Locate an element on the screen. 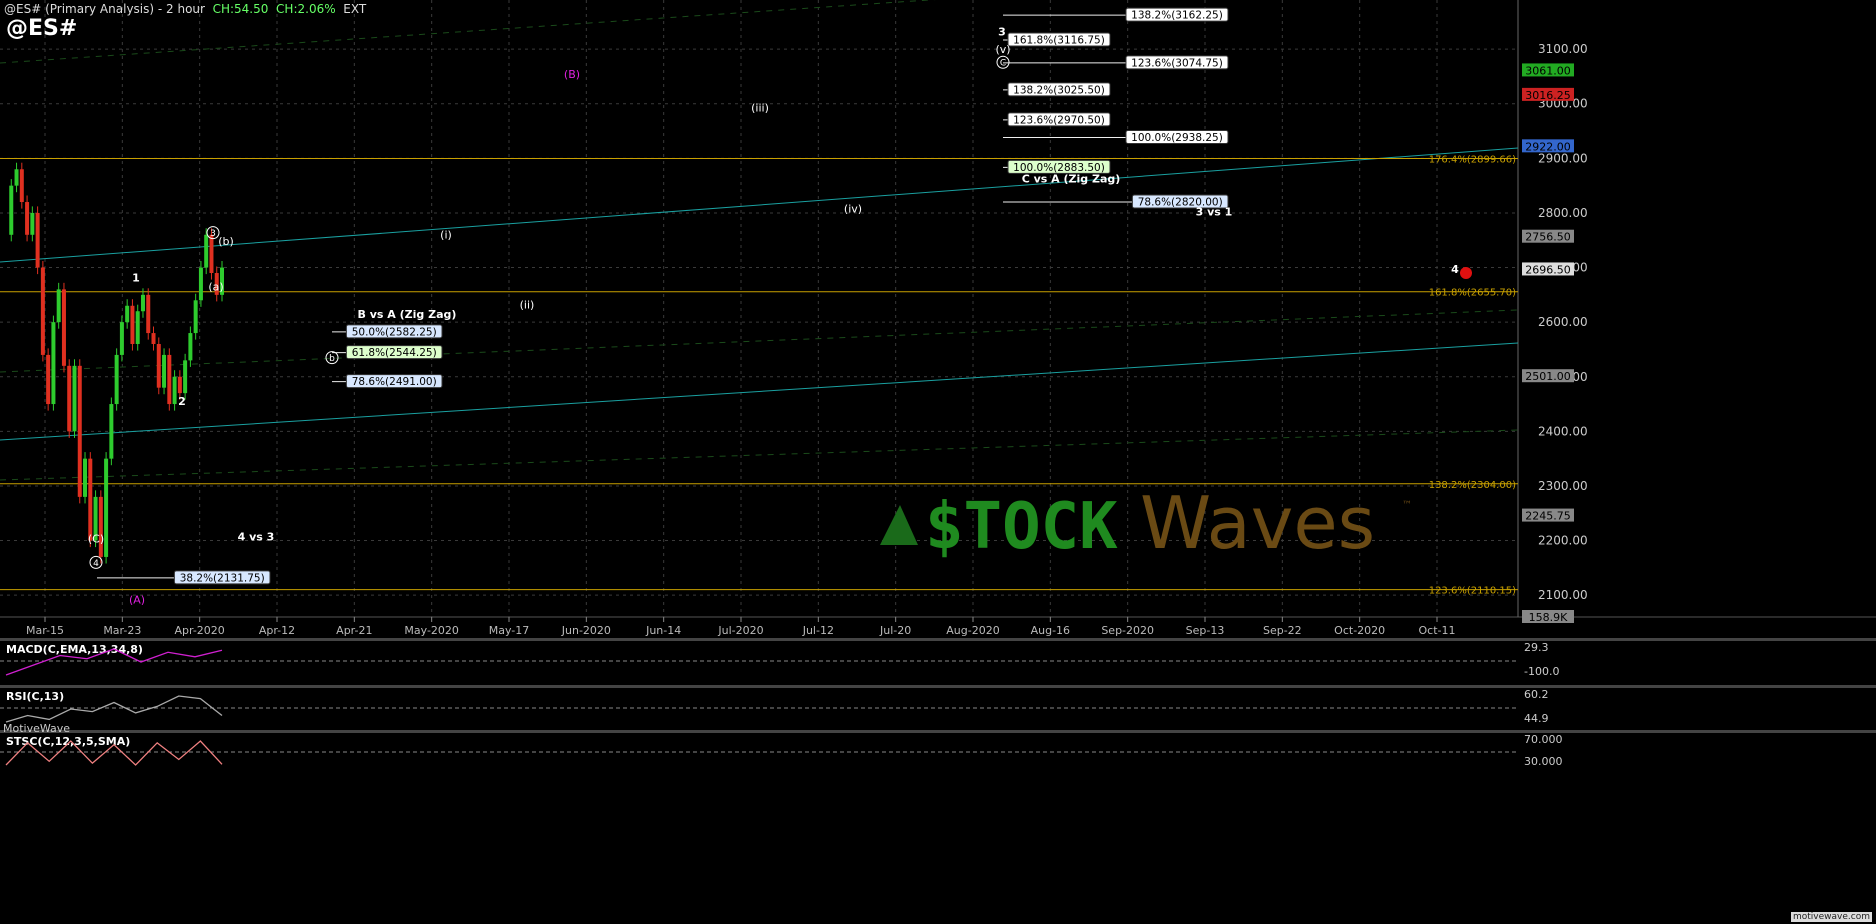 This screenshot has width=1876, height=924. wave-label: (B) is located at coordinates (572, 74).